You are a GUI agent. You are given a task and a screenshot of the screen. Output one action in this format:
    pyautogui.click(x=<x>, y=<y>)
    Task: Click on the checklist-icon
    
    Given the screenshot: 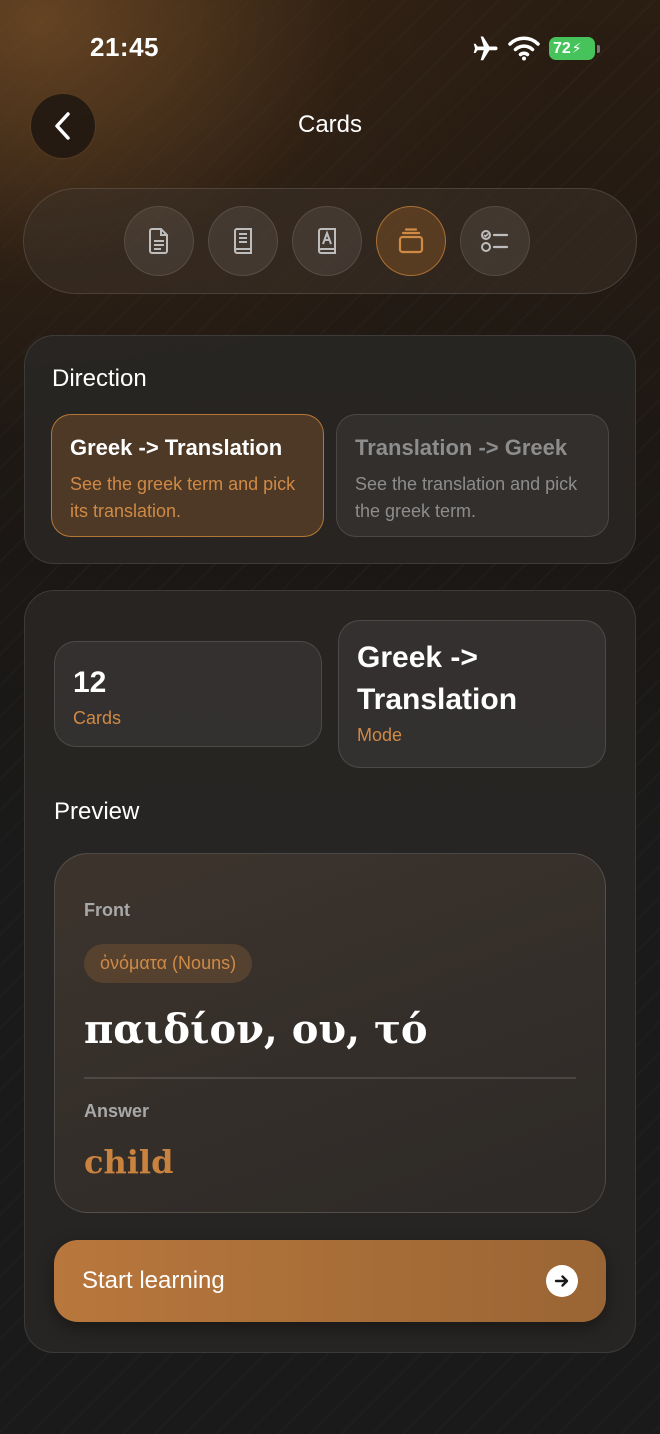 What is the action you would take?
    pyautogui.click(x=495, y=241)
    